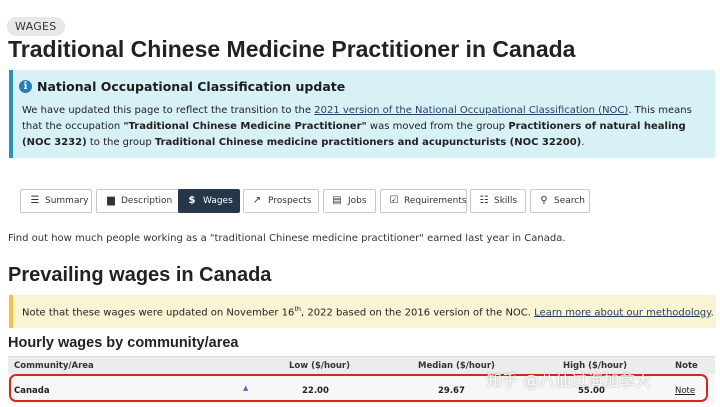 This screenshot has height=407, width=720. I want to click on cell-area: Canada, so click(32, 391).